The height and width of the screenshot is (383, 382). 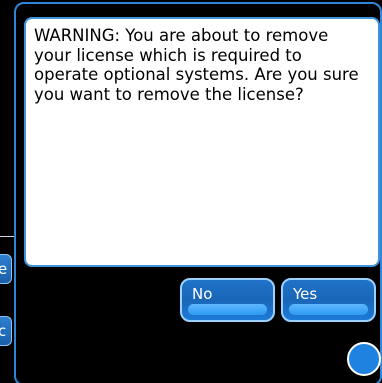 What do you see at coordinates (227, 309) in the screenshot?
I see `no-button-highlight` at bounding box center [227, 309].